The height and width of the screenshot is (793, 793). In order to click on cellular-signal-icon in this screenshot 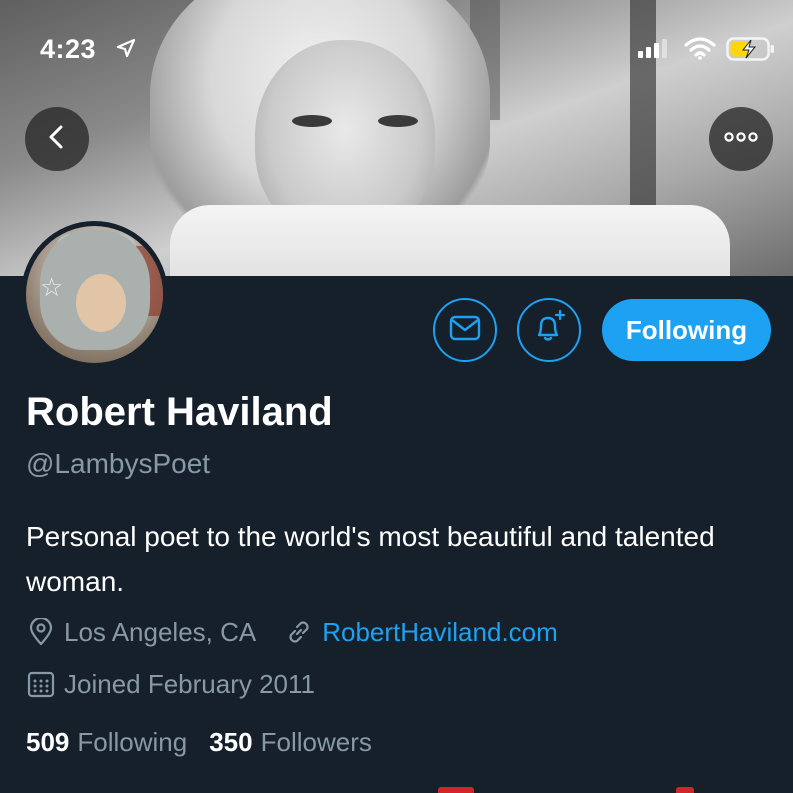, I will do `click(654, 50)`.